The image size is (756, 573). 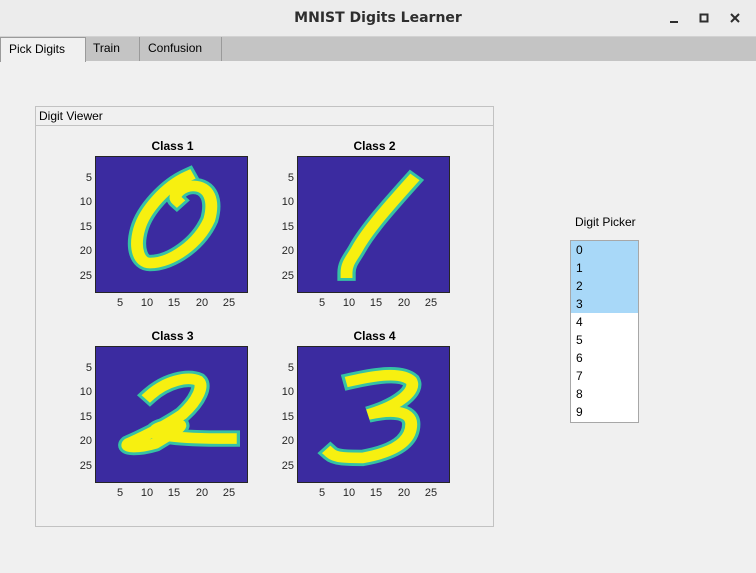 What do you see at coordinates (735, 18) in the screenshot?
I see `close-icon` at bounding box center [735, 18].